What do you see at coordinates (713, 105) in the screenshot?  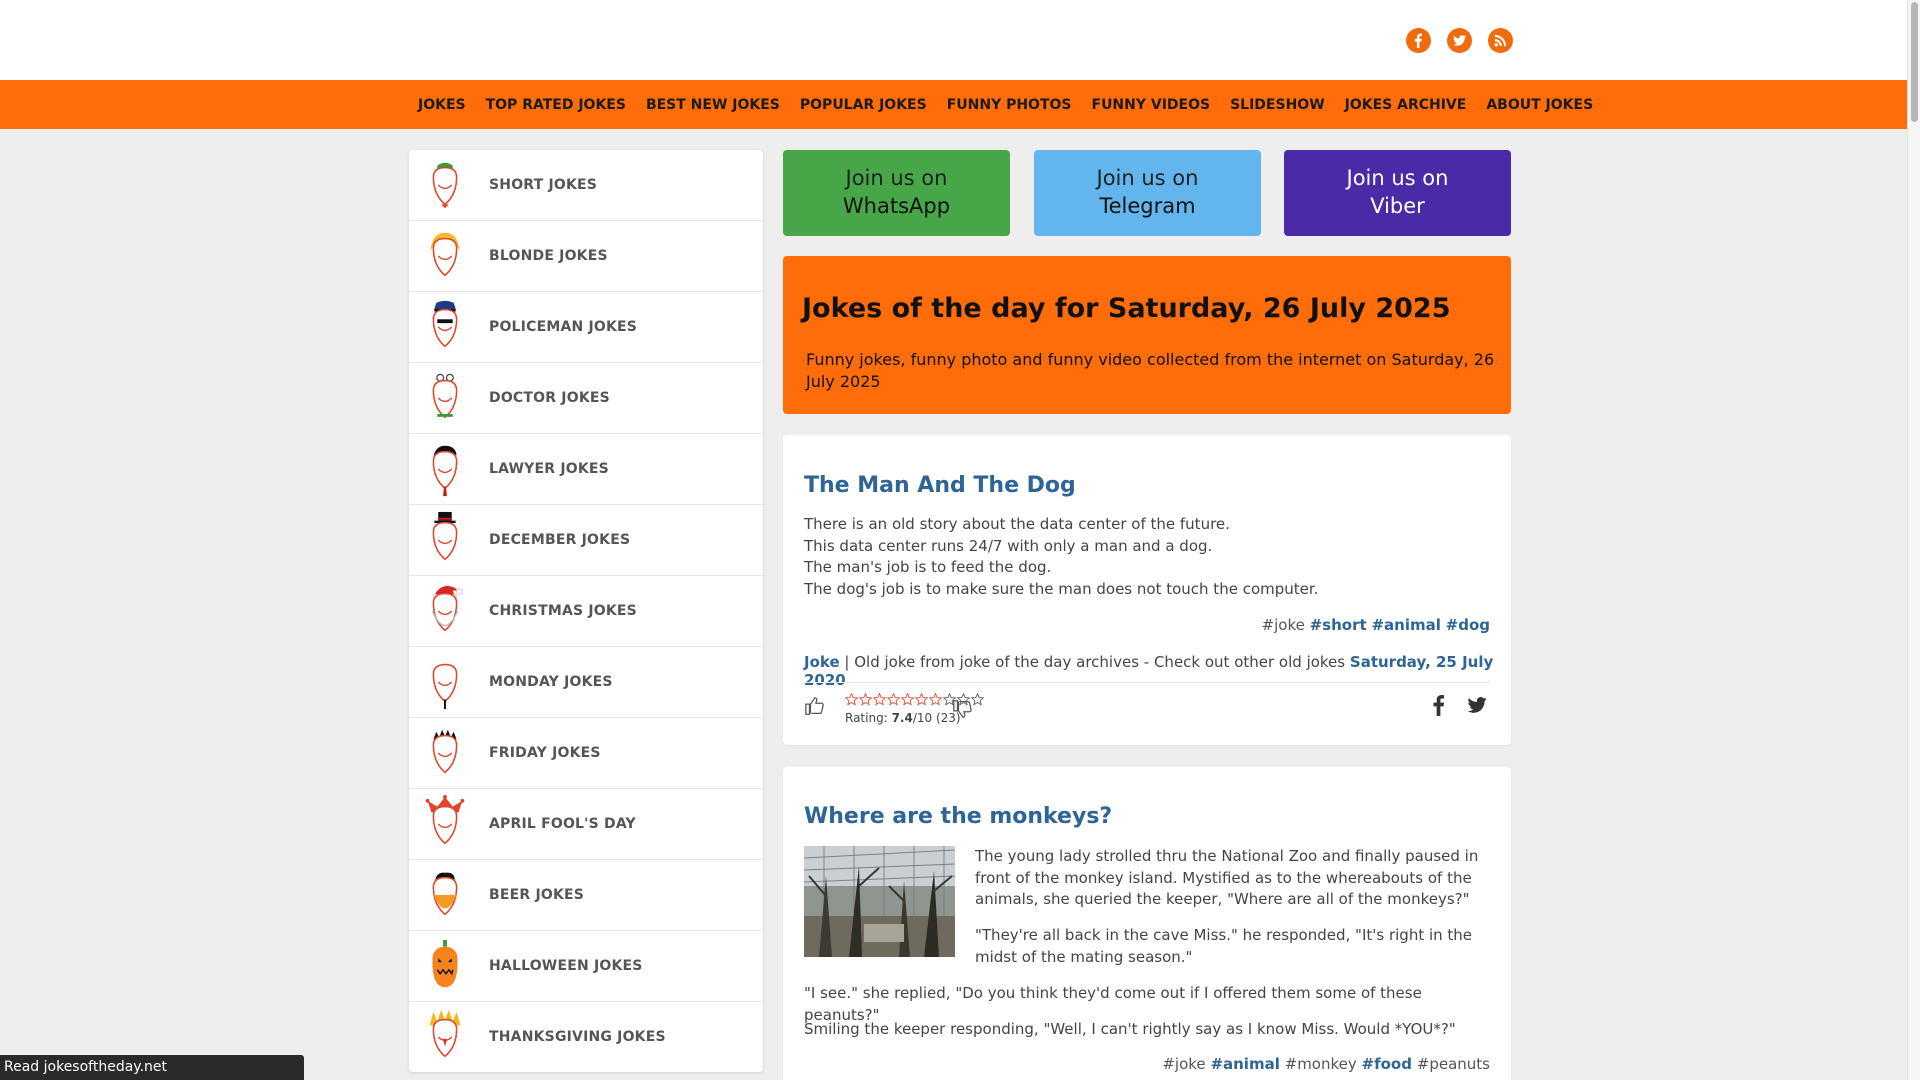 I see `nav-item-best-new-jokes: BEST NEW JOKES` at bounding box center [713, 105].